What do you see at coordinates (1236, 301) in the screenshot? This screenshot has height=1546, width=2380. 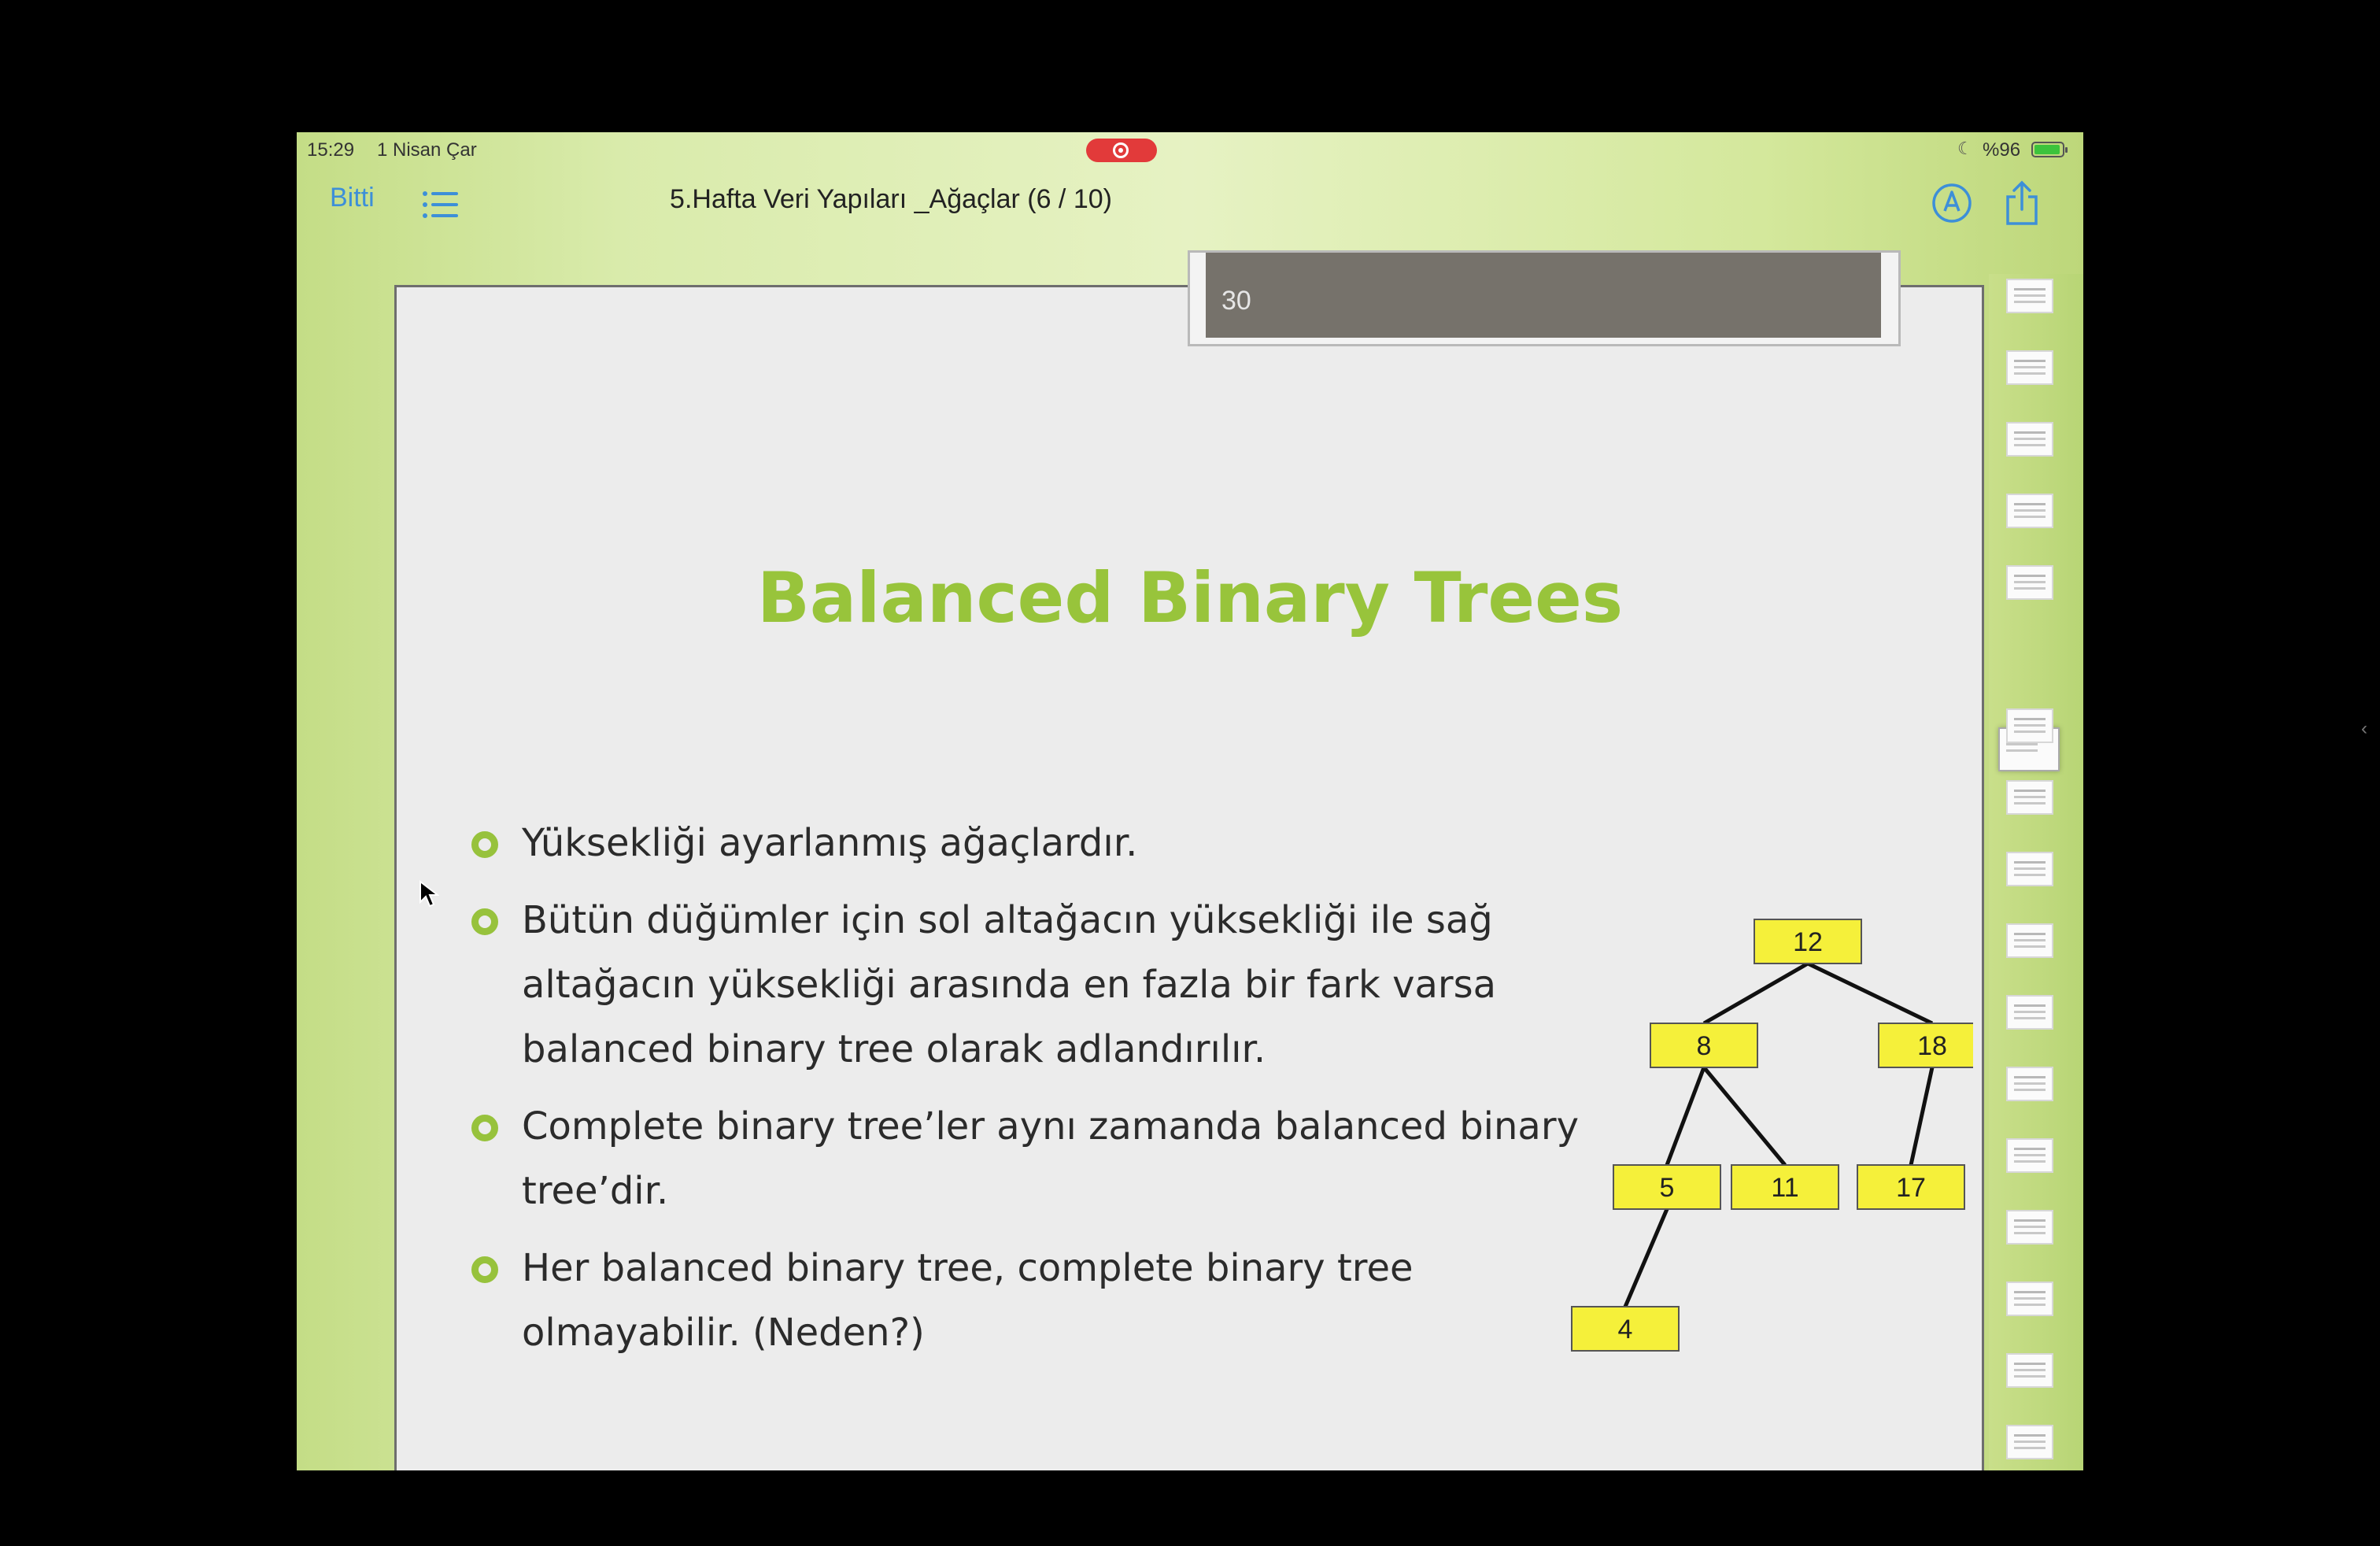 I see `slide-number: 30` at bounding box center [1236, 301].